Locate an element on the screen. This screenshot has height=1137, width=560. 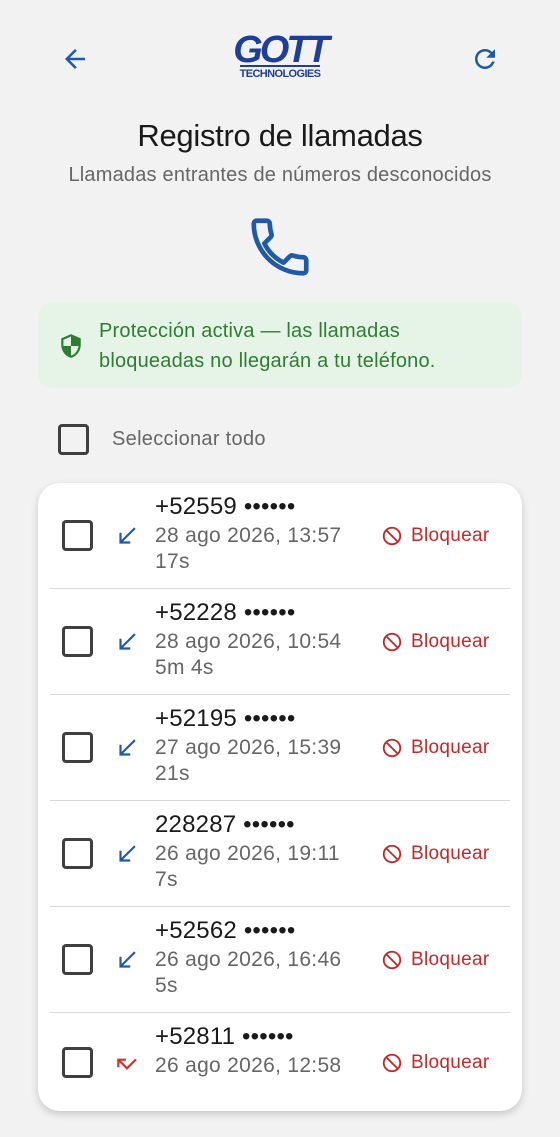
caller-number: +52562 •••••• is located at coordinates (225, 930).